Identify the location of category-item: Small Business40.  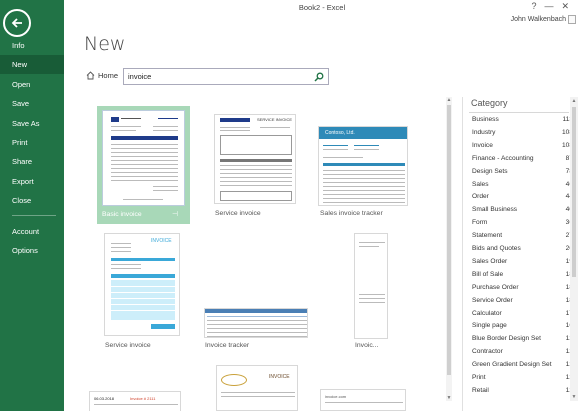
(518, 210).